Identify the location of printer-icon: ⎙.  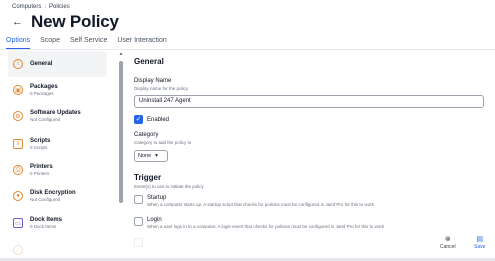
(18, 170).